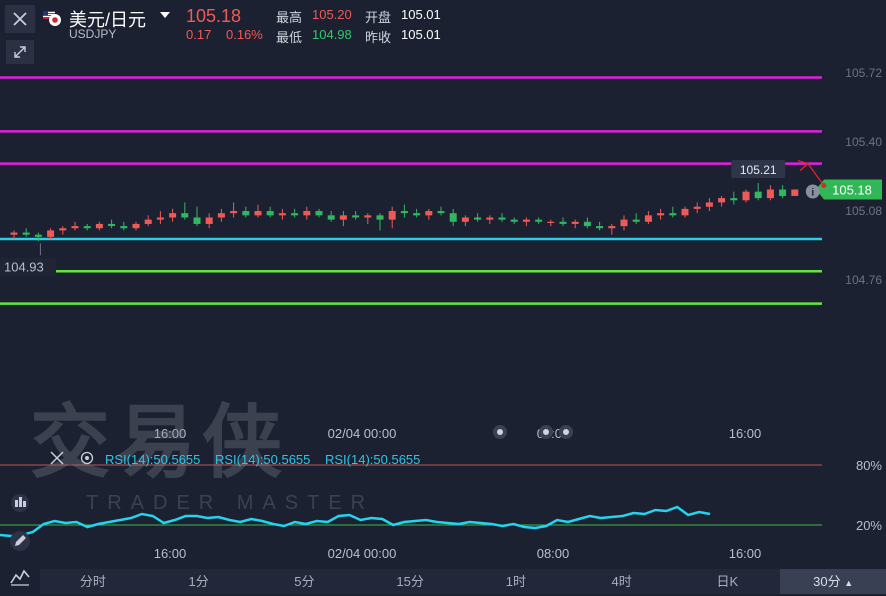 The image size is (886, 596). Describe the element at coordinates (165, 15) in the screenshot. I see `chevron-down-icon` at that location.